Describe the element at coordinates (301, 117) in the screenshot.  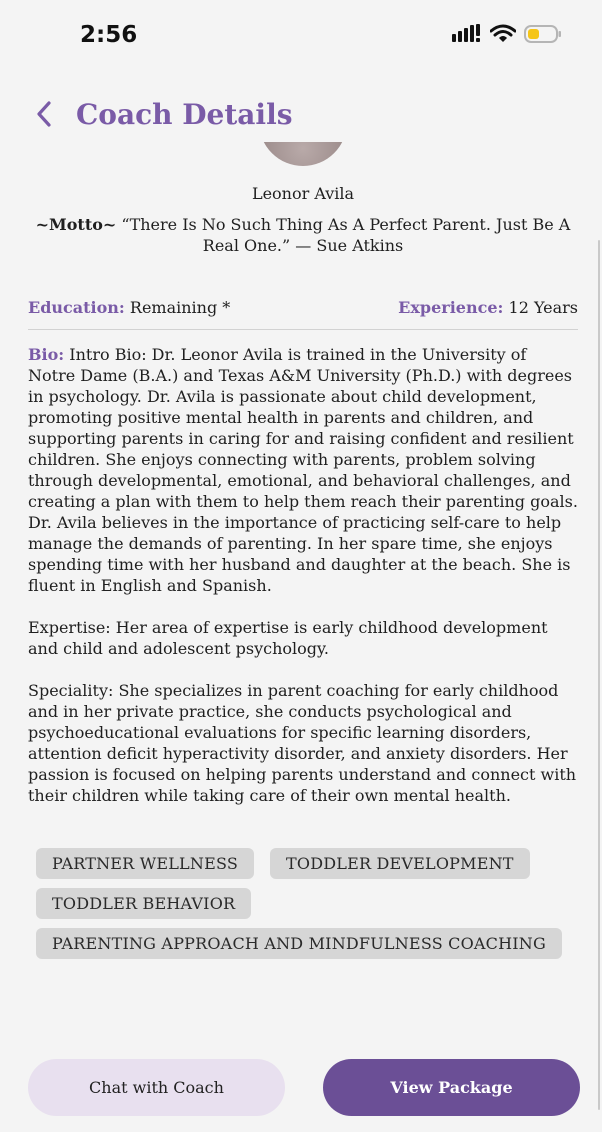
I see `header: Coach Details` at that location.